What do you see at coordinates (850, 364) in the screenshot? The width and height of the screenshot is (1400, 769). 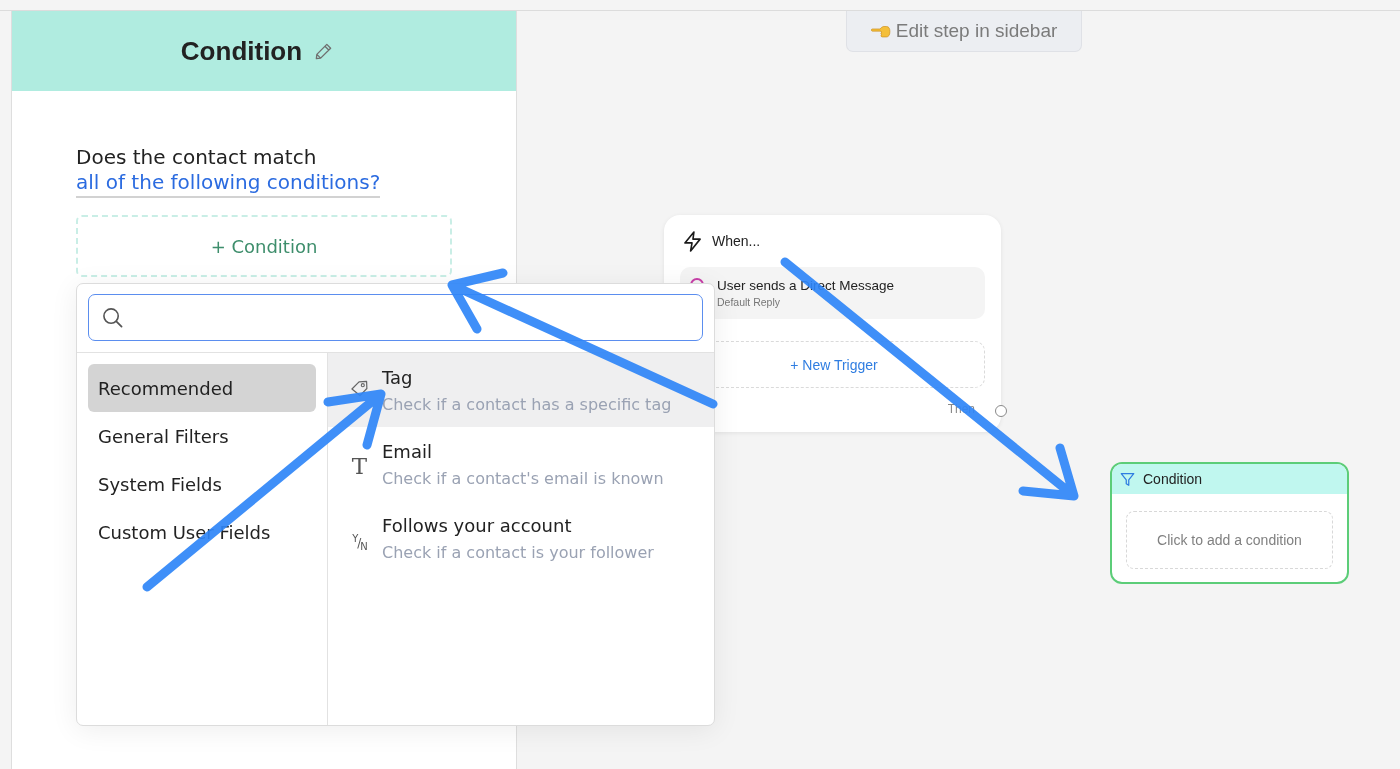 I see `new-trigger-button: + New Trigger` at bounding box center [850, 364].